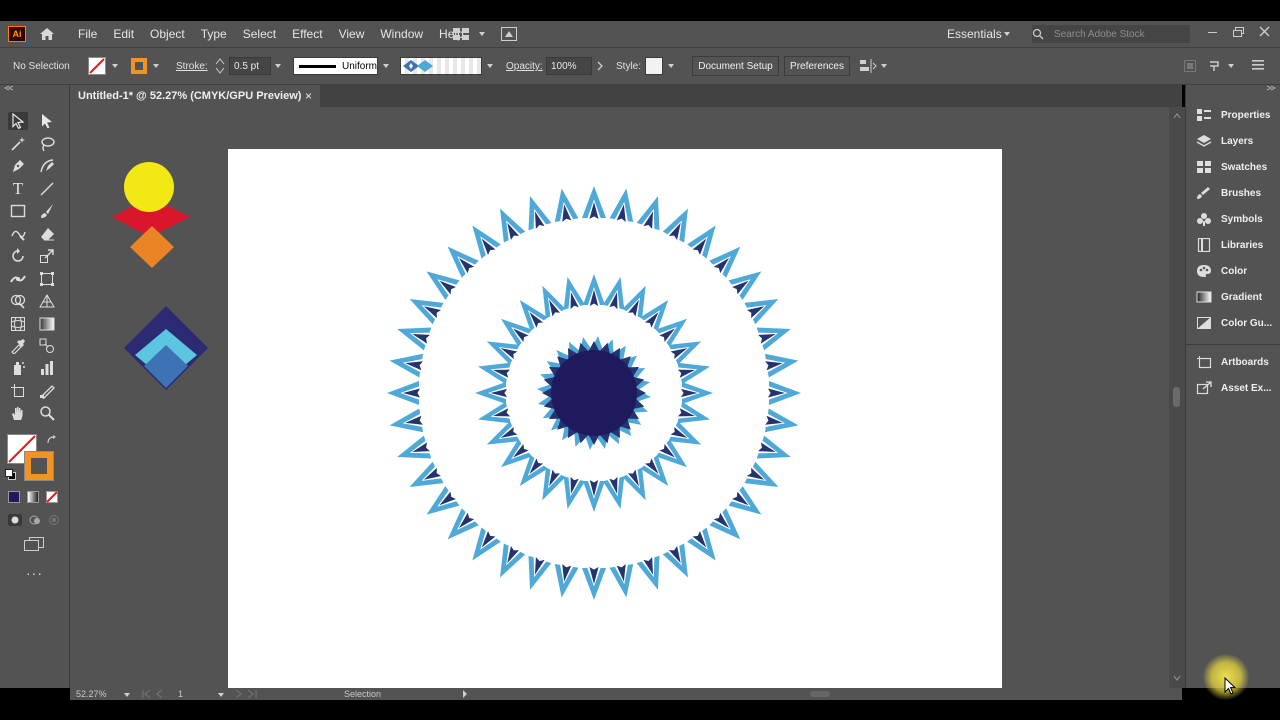 This screenshot has width=1280, height=720. Describe the element at coordinates (1190, 66) in the screenshot. I see `transform-icon` at that location.